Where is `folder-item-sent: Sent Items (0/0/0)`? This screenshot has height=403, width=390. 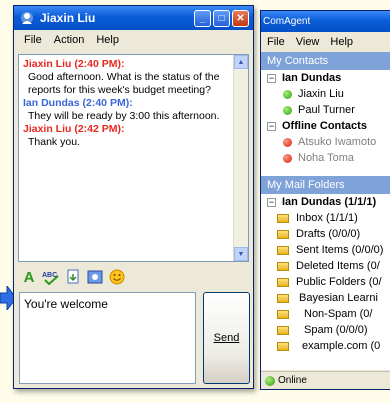
folder-item-sent: Sent Items (0/0/0) is located at coordinates (325, 250).